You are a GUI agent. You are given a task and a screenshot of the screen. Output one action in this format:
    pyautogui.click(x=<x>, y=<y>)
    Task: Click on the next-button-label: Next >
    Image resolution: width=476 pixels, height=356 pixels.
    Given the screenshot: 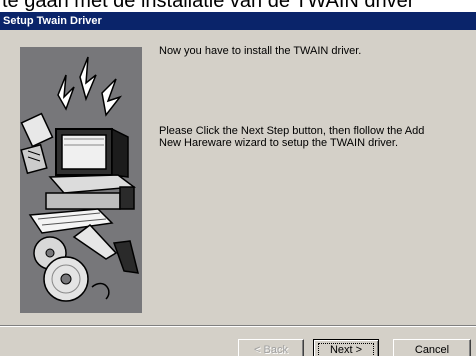 What is the action you would take?
    pyautogui.click(x=346, y=350)
    